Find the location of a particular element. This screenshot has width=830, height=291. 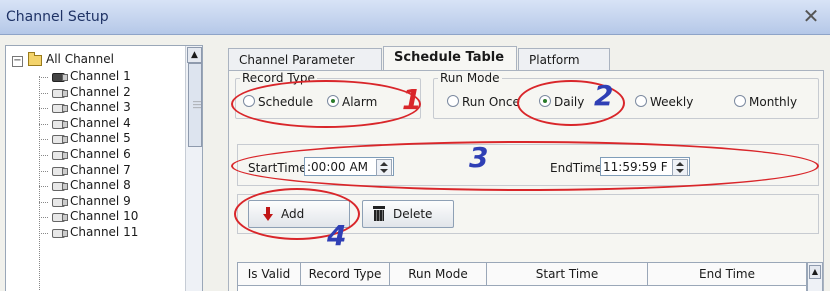

end-time-field: 11:59:59 F is located at coordinates (645, 166).